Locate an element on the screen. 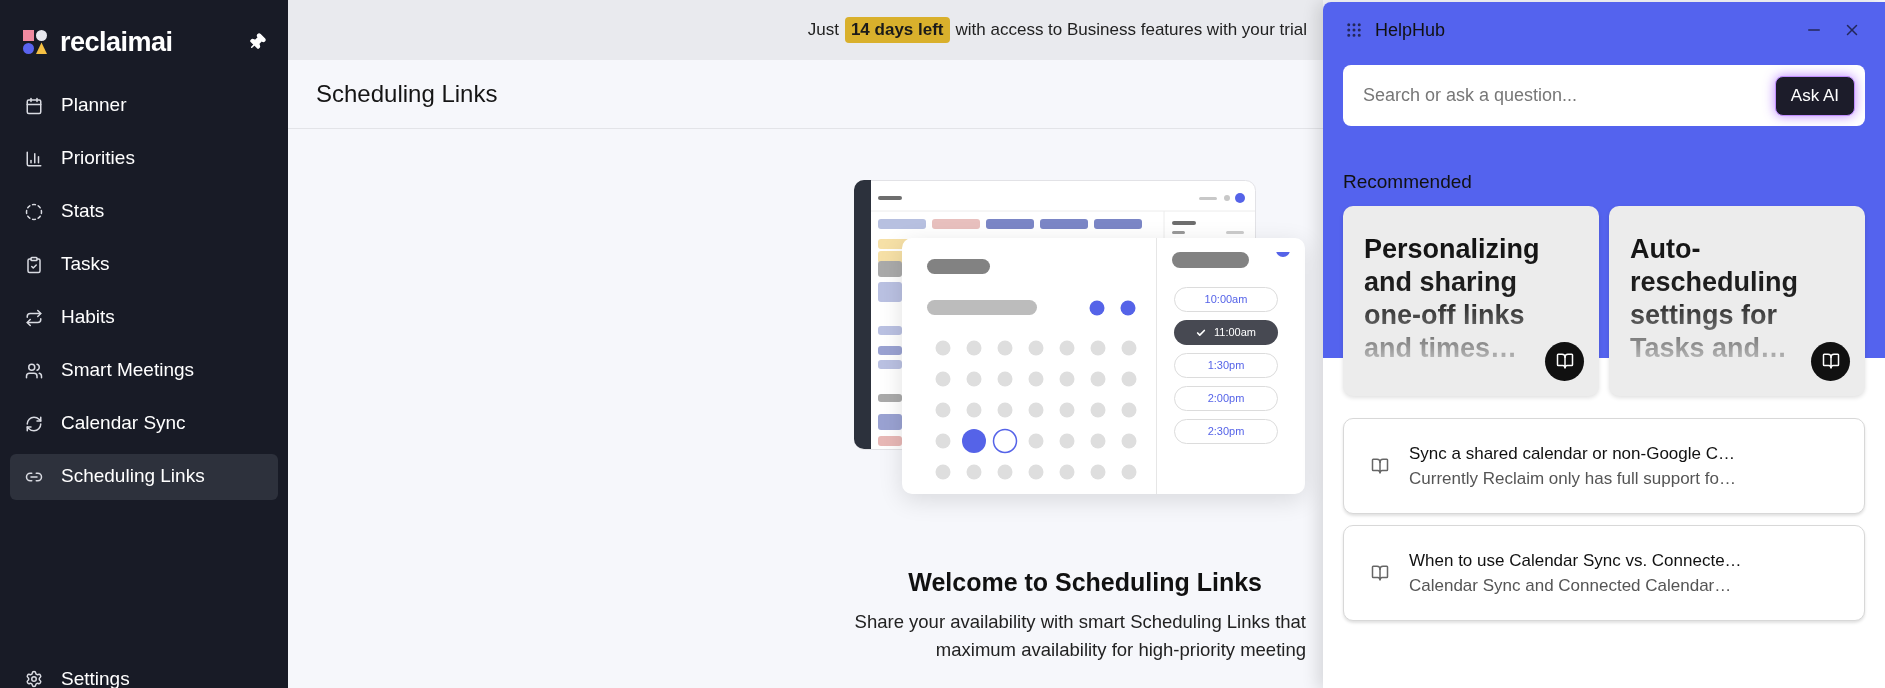 The image size is (1885, 688). time-slot: 10:00am is located at coordinates (1226, 299).